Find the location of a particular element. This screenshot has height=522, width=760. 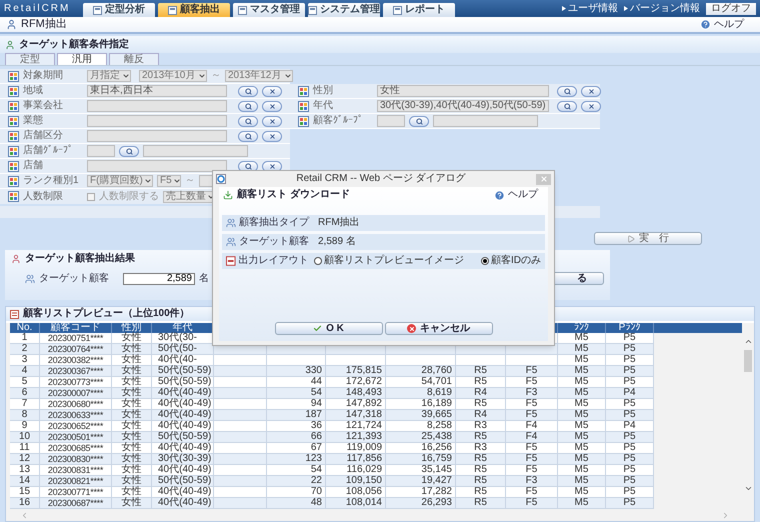

page-title: RFM抽出 is located at coordinates (44, 24).